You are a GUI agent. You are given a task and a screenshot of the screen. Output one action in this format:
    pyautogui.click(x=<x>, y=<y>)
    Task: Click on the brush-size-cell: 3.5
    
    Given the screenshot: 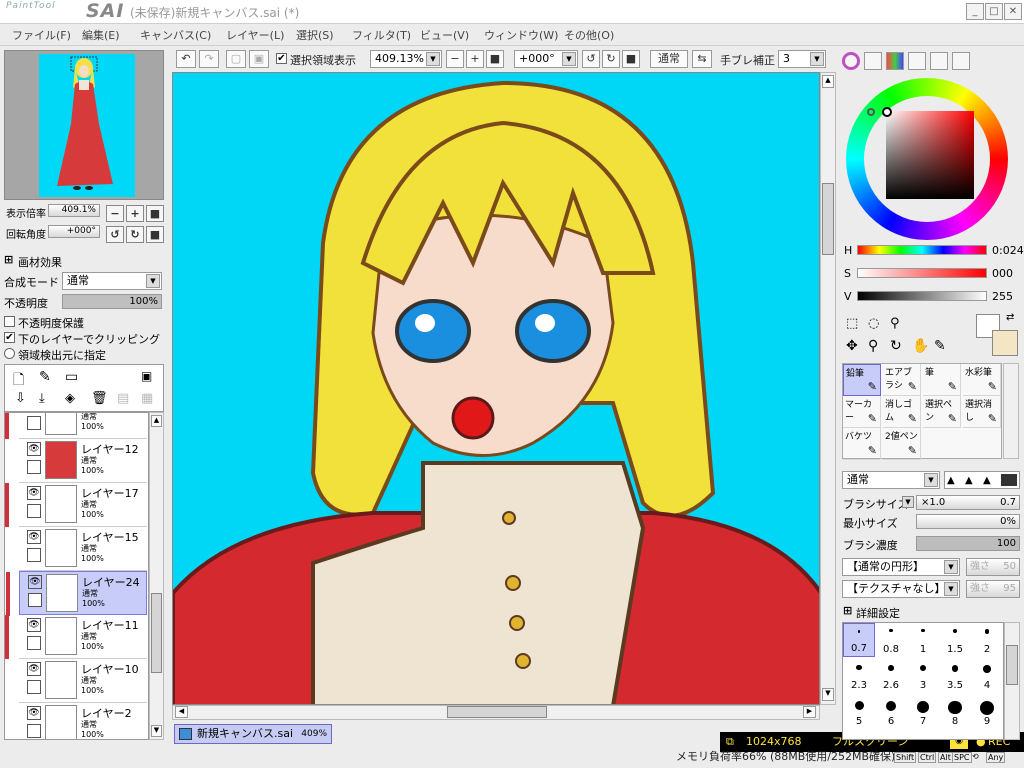 What is the action you would take?
    pyautogui.click(x=955, y=676)
    